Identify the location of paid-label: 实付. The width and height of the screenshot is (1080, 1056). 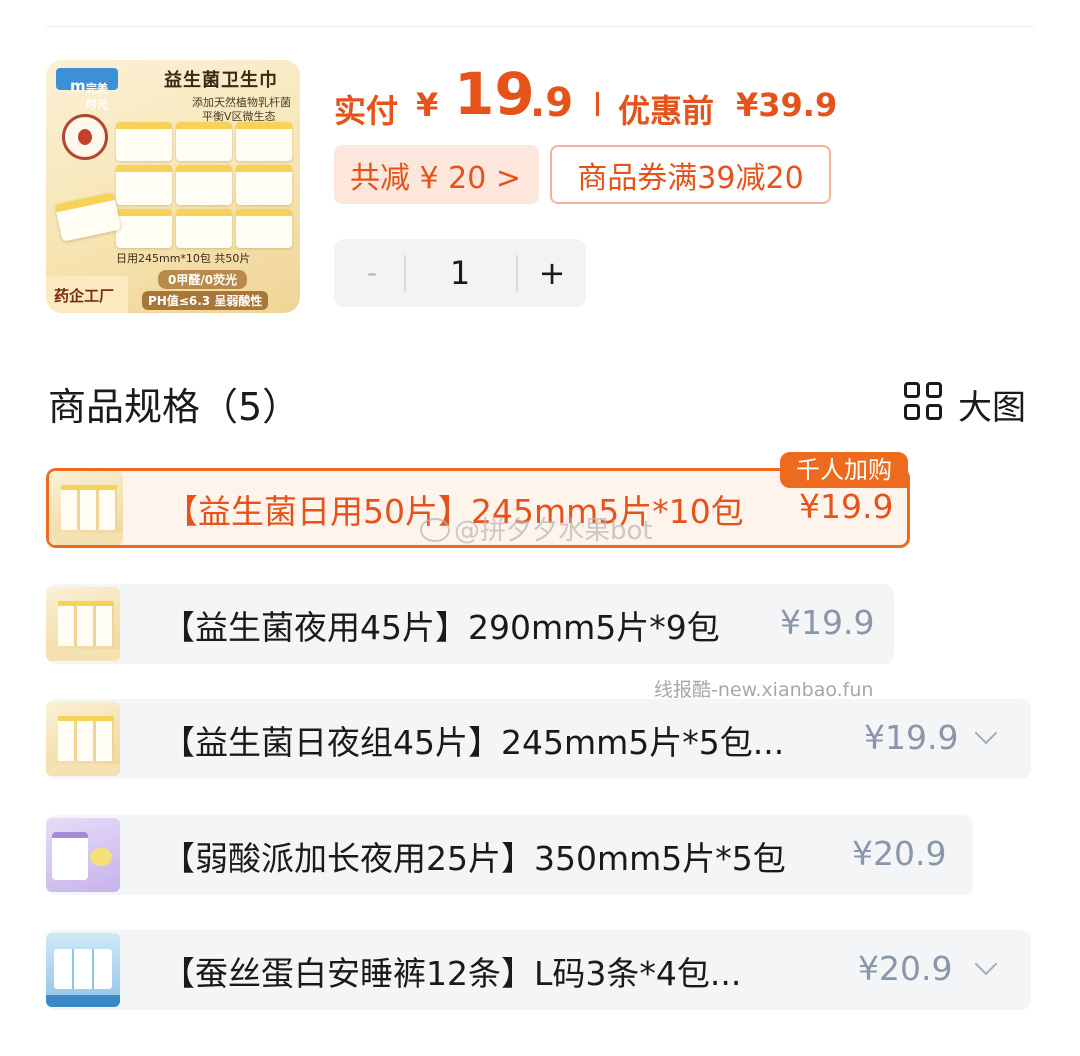
(366, 111).